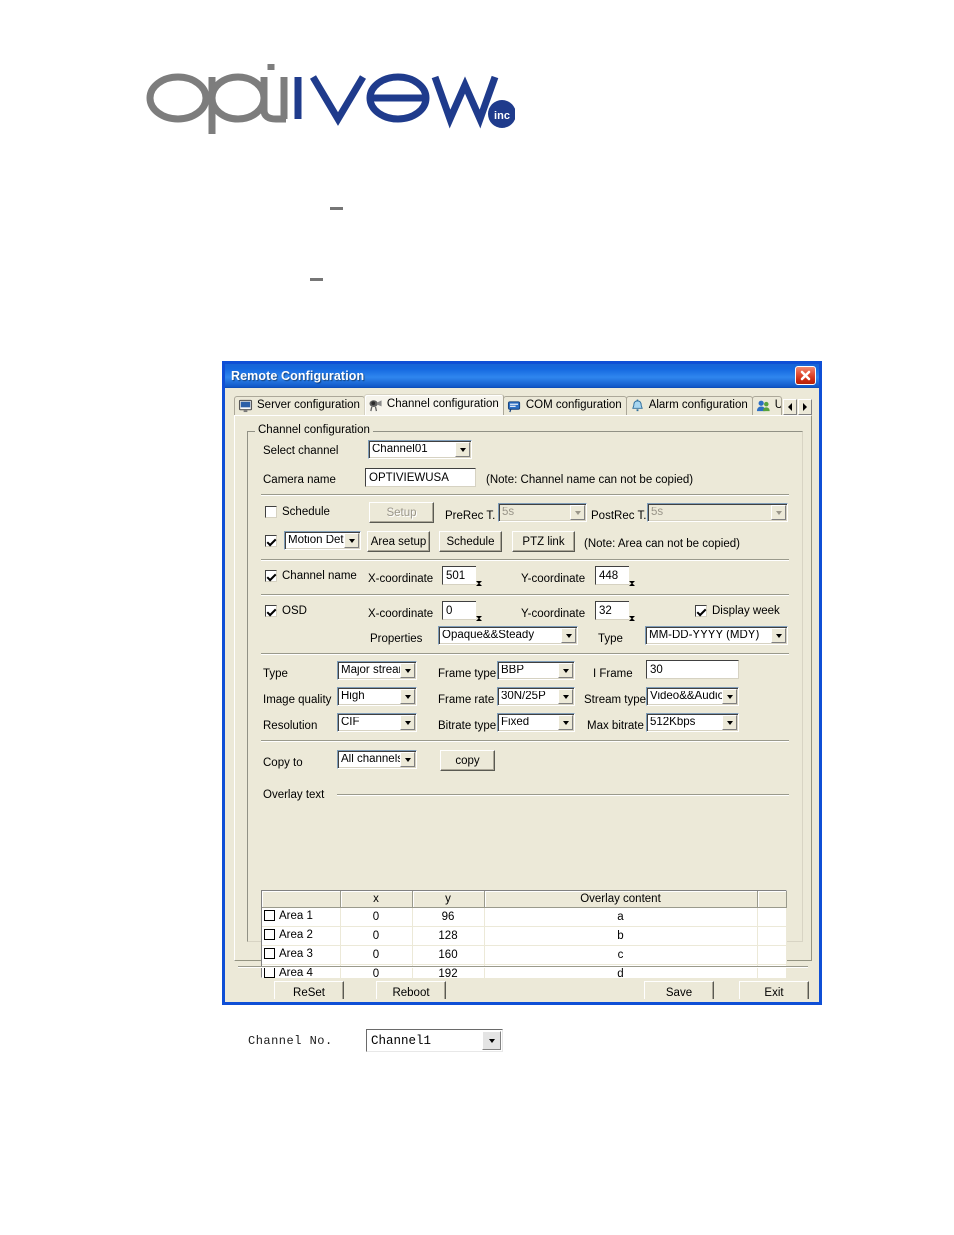  Describe the element at coordinates (508, 635) in the screenshot. I see `properties-combo: Opaque&&Steady` at that location.